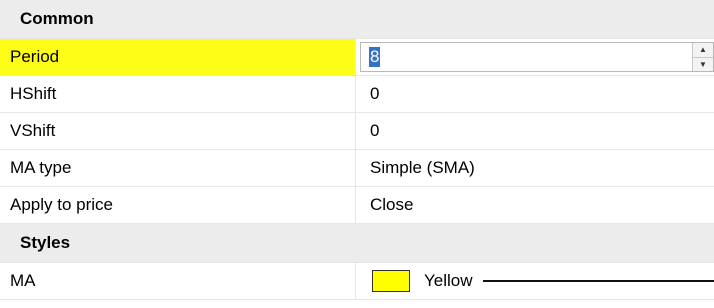  What do you see at coordinates (535, 131) in the screenshot?
I see `row-value-vshift: 0` at bounding box center [535, 131].